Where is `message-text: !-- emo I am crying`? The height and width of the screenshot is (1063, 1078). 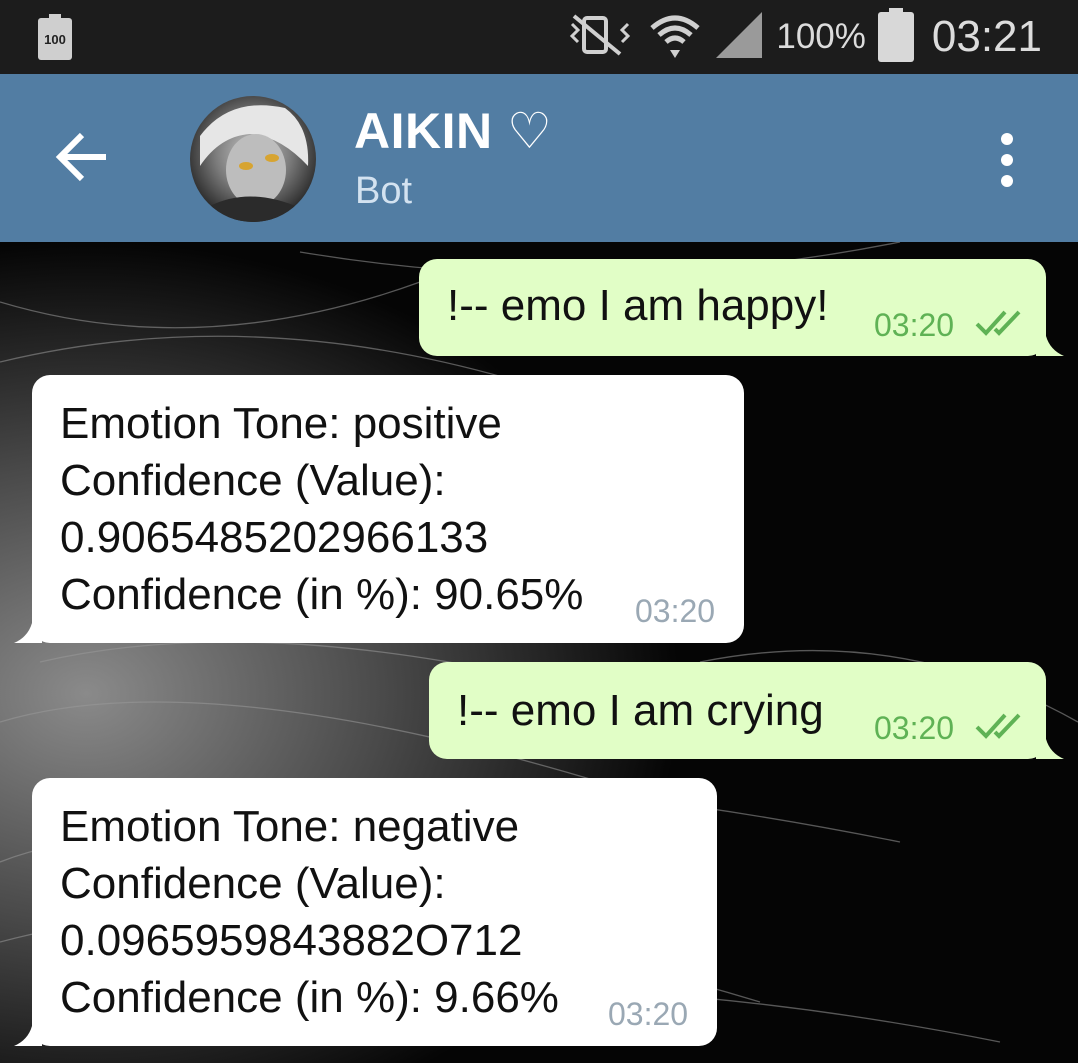 message-text: !-- emo I am crying is located at coordinates (640, 710).